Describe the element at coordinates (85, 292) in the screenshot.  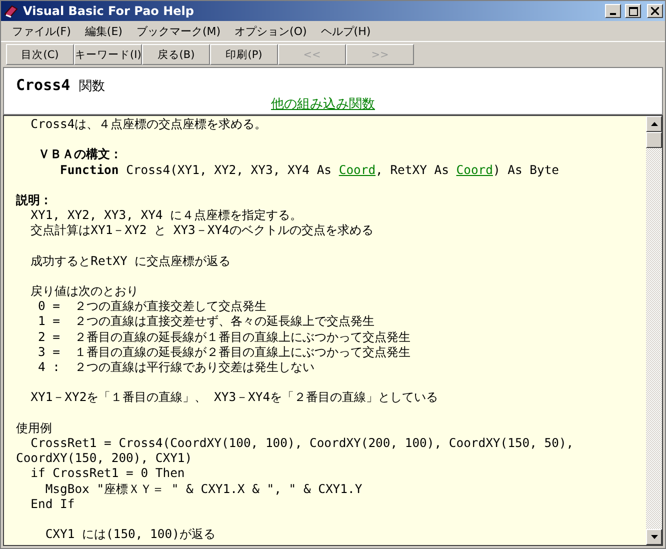
I see `content-line: 戻り値は次のとおり` at that location.